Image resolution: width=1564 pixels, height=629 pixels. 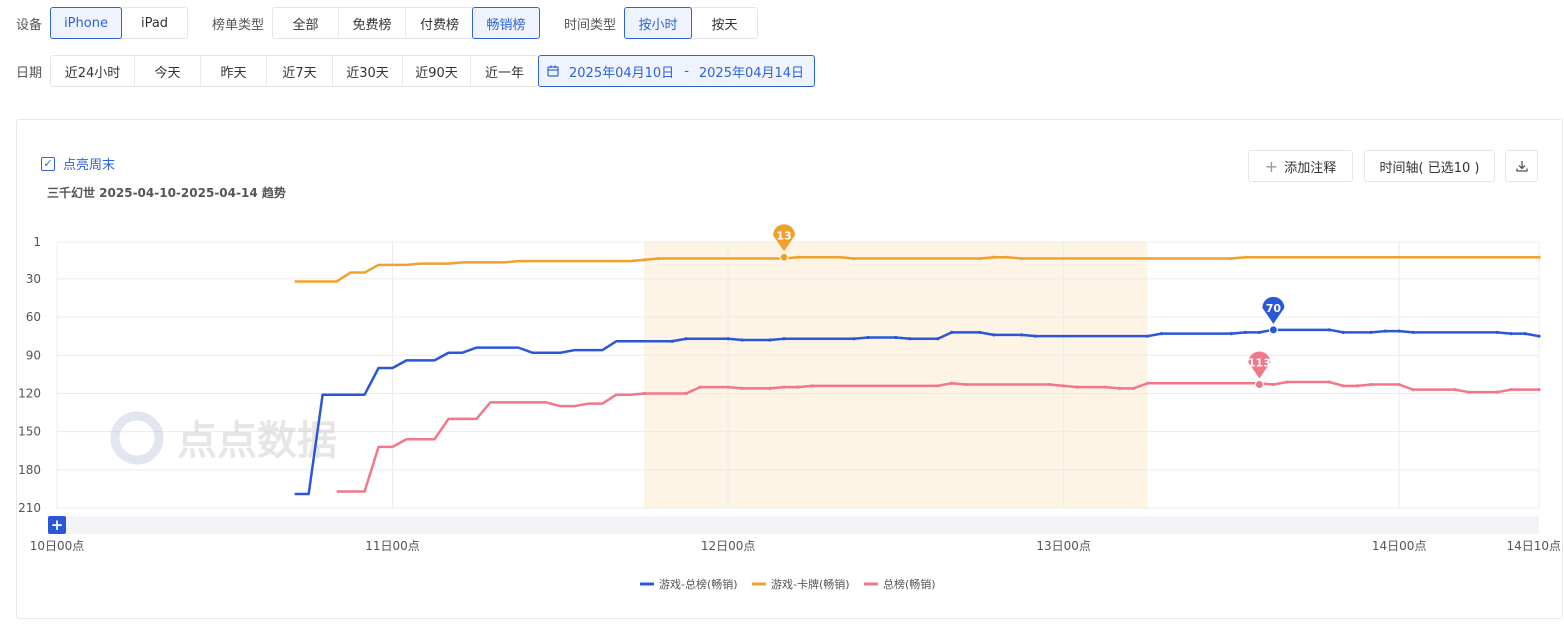 I want to click on y-tick-label: 180, so click(x=29, y=470).